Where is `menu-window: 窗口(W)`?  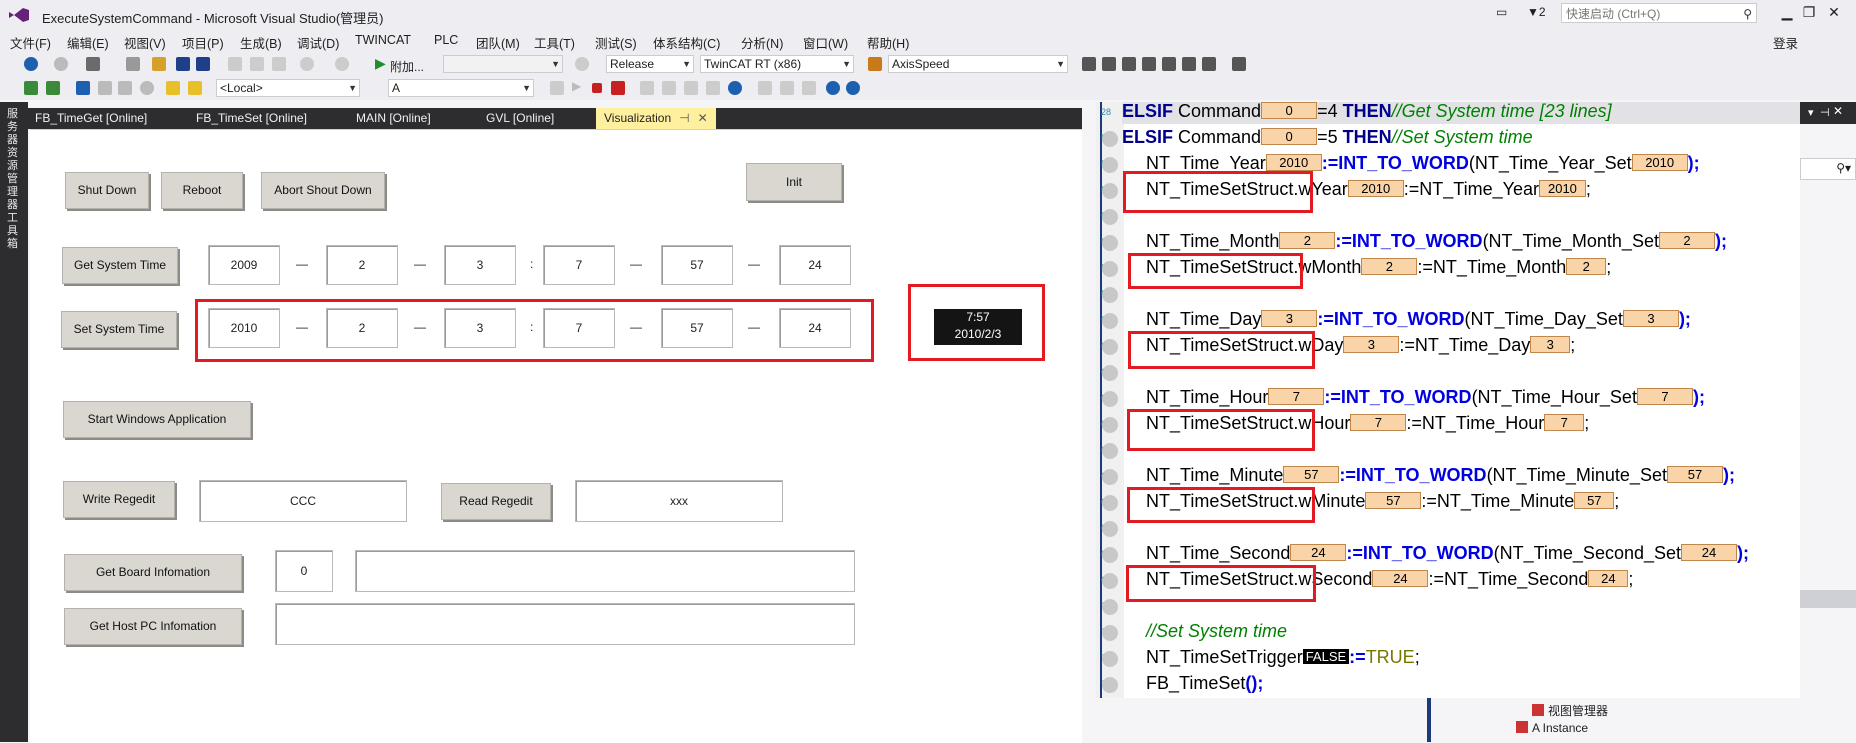 menu-window: 窗口(W) is located at coordinates (825, 42).